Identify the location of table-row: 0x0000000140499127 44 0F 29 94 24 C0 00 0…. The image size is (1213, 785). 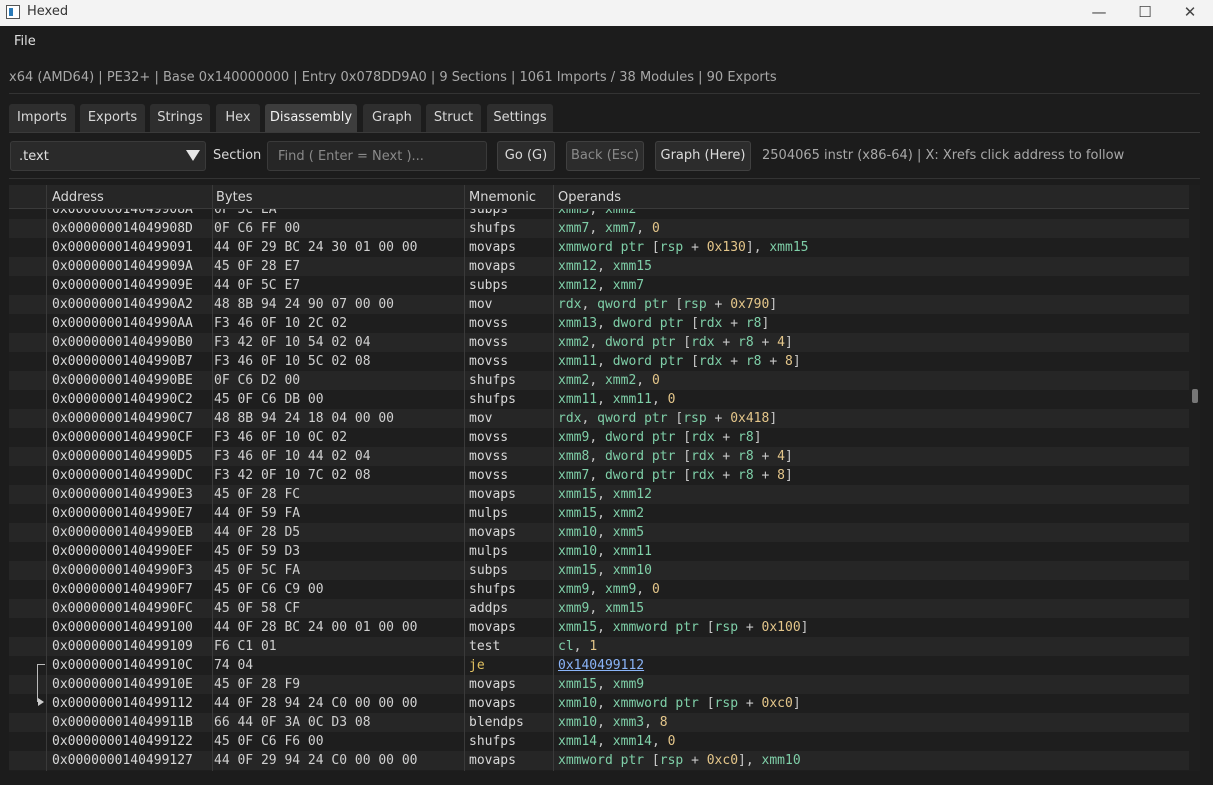
(599, 760).